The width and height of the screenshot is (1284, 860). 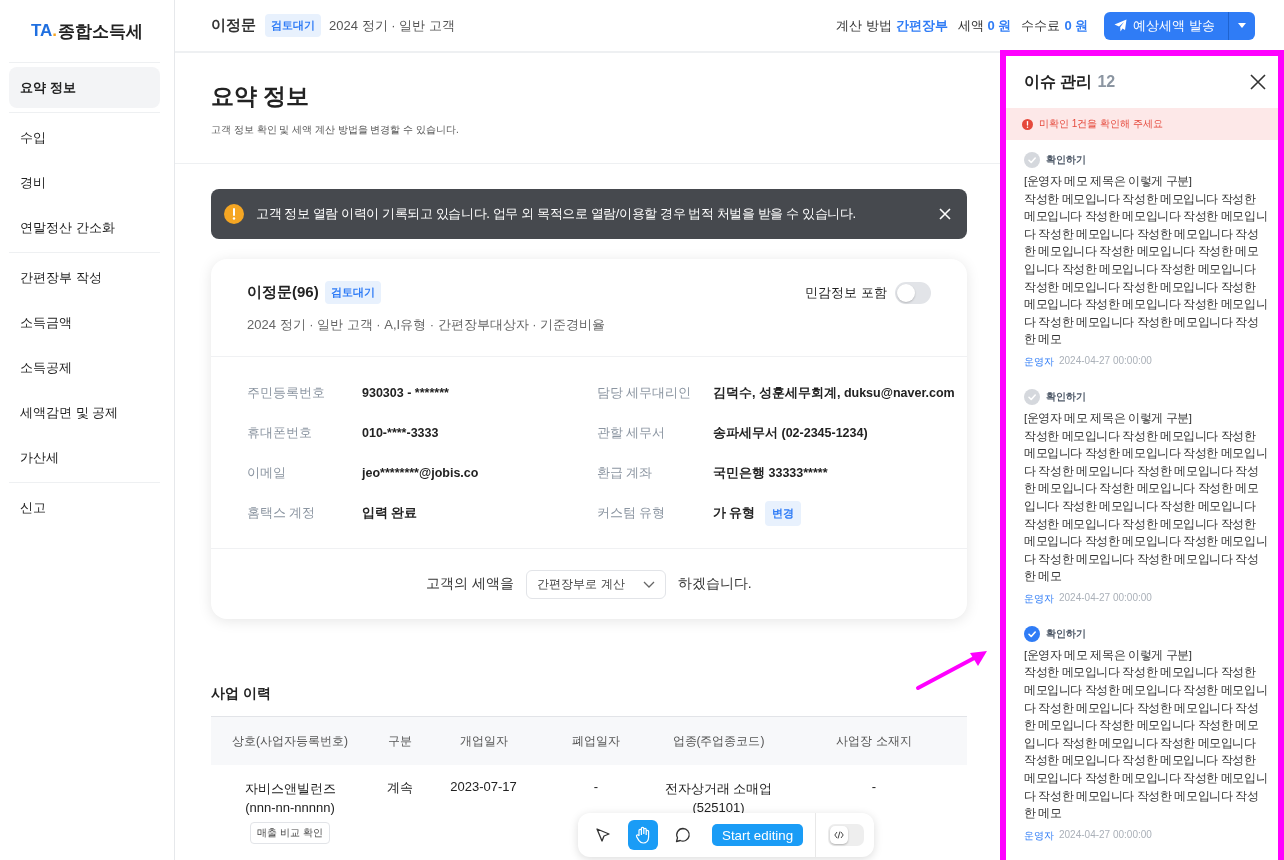 I want to click on issue-count: 12, so click(x=1106, y=82).